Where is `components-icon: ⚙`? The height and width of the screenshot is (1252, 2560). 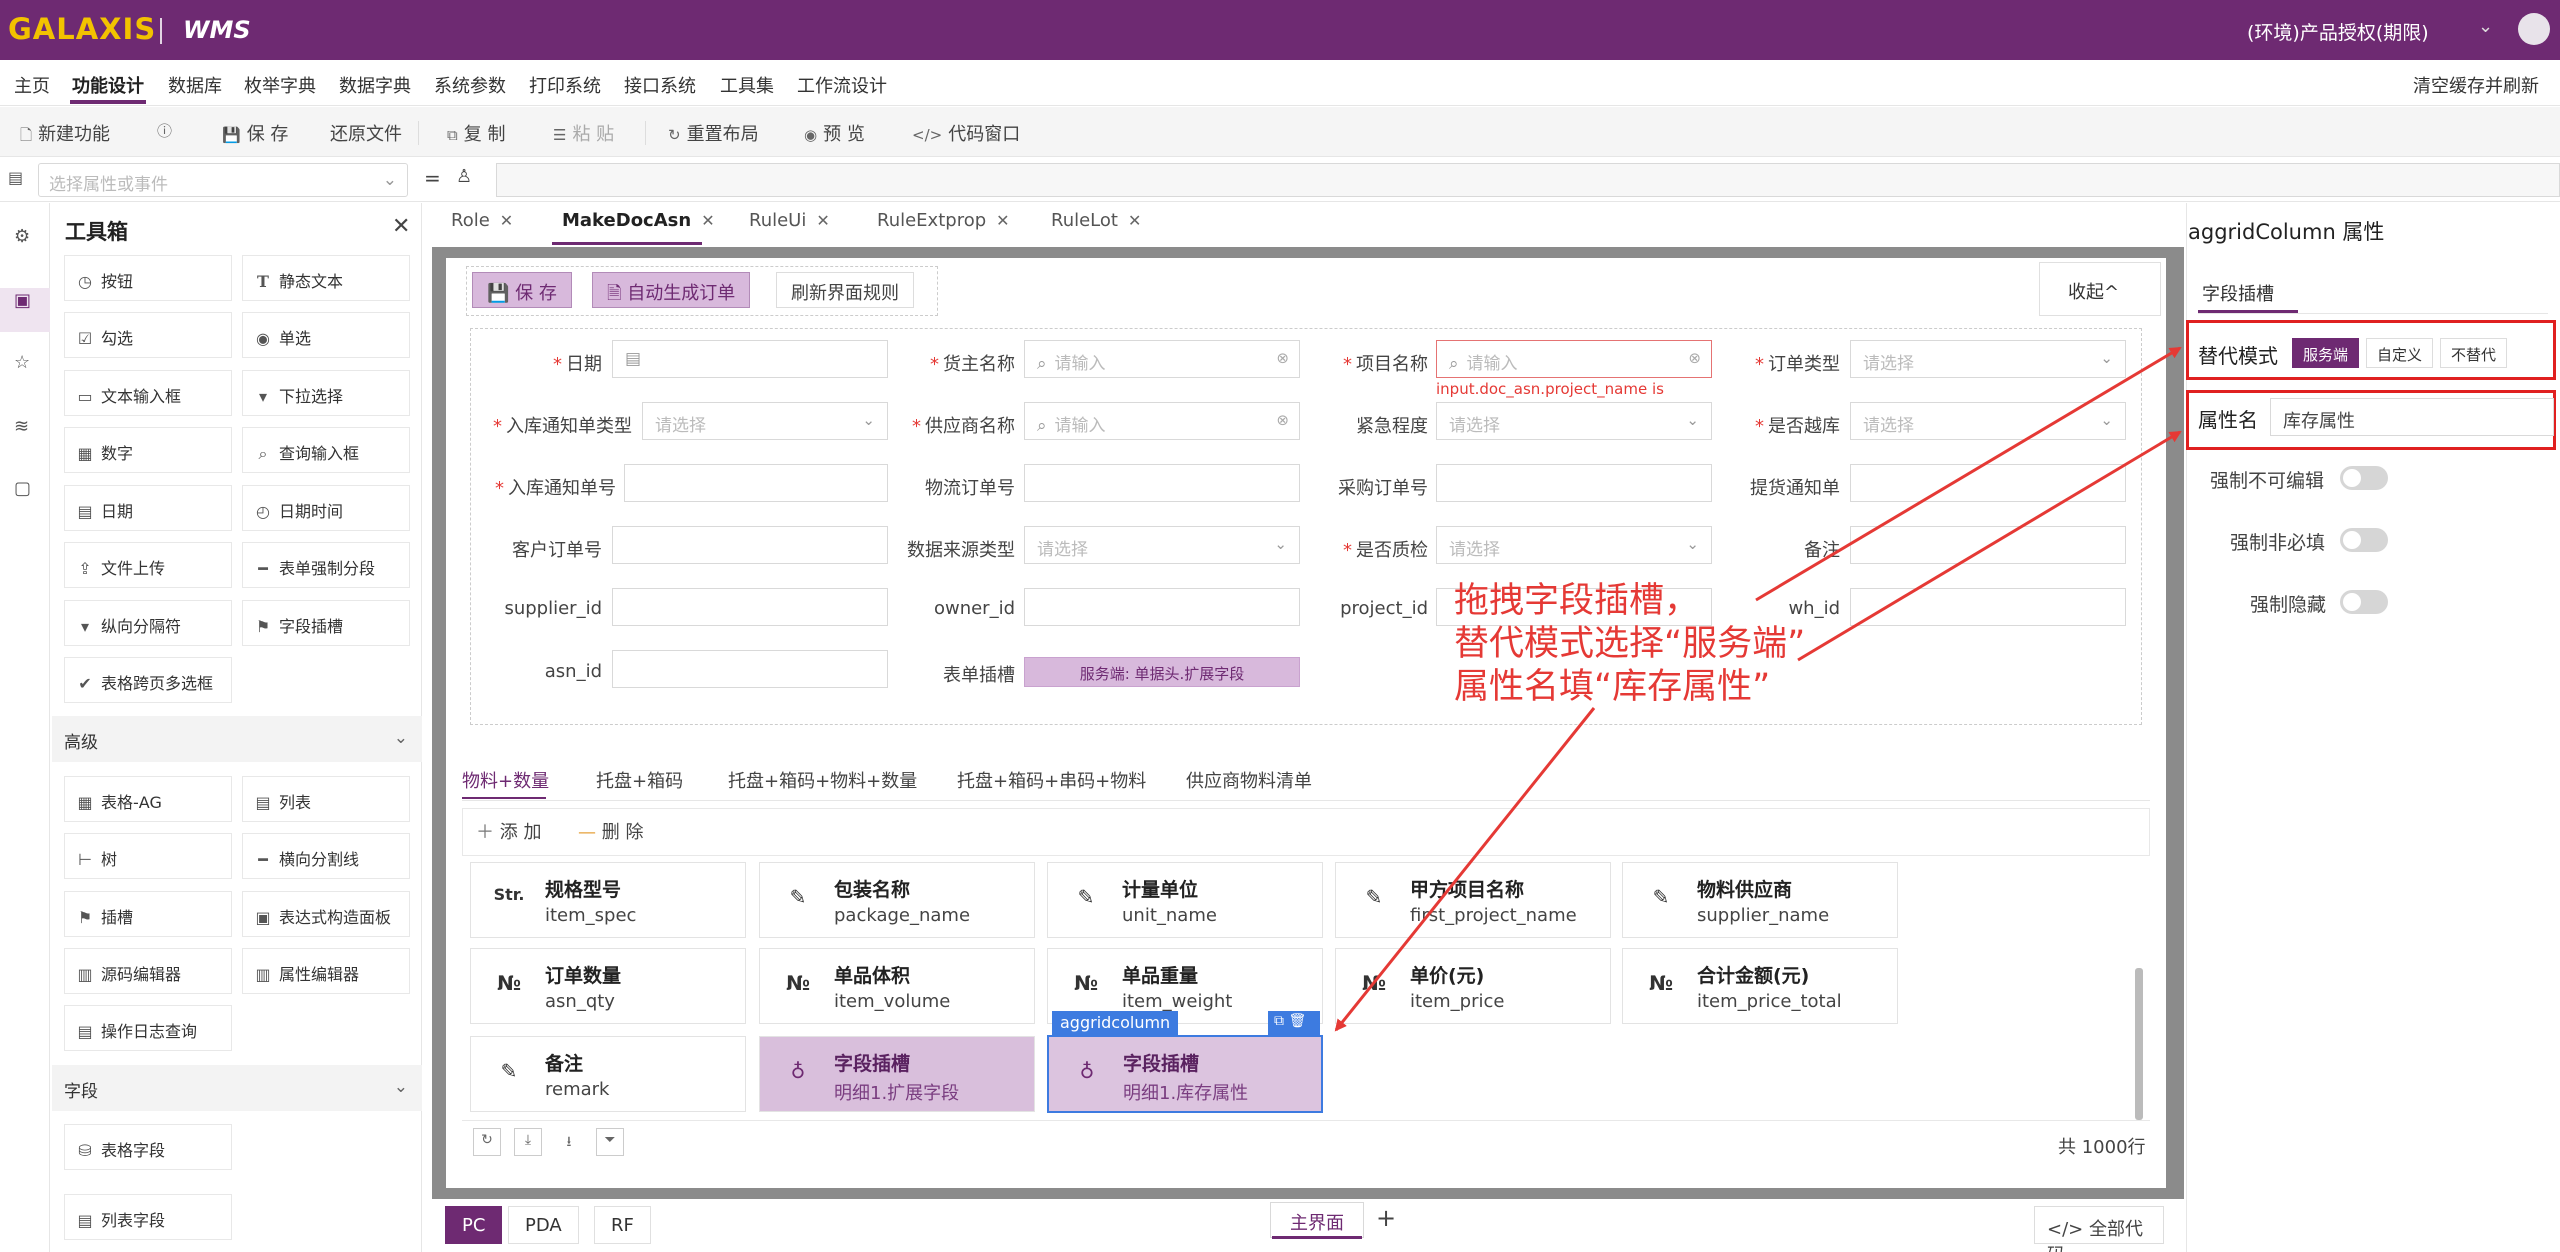 components-icon: ⚙ is located at coordinates (22, 236).